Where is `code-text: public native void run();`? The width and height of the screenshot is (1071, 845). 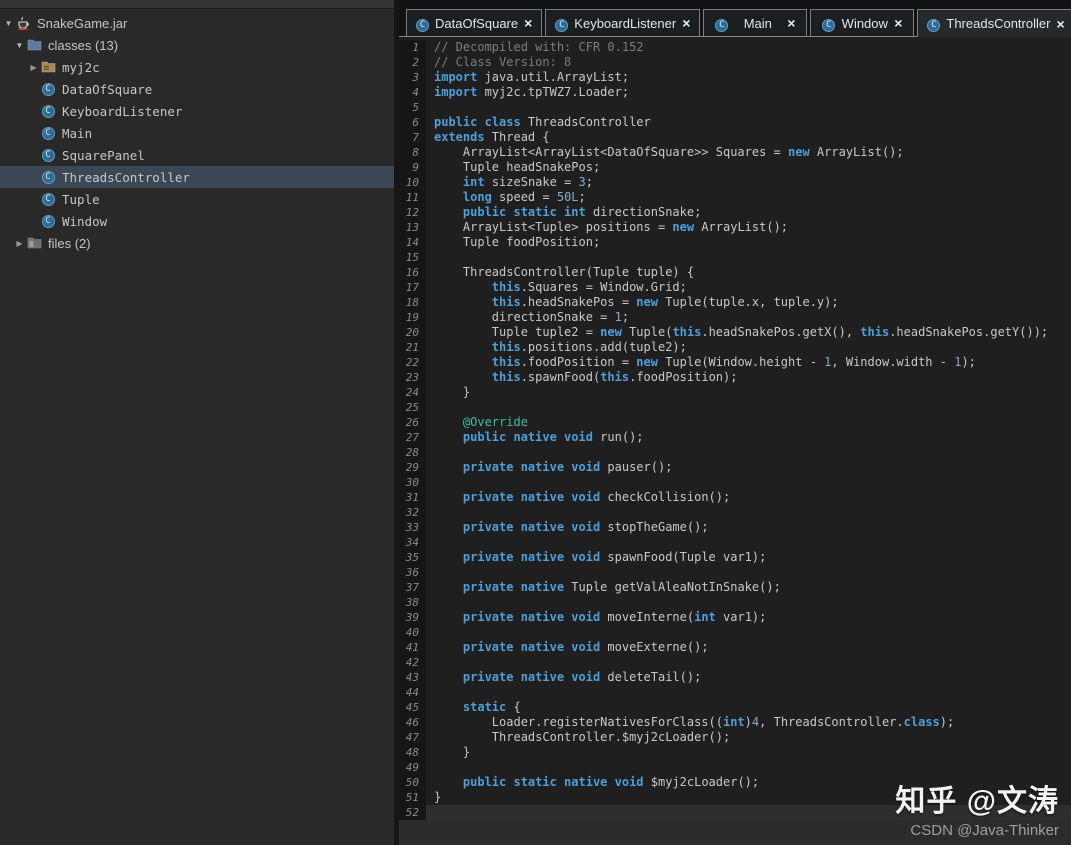 code-text: public native void run(); is located at coordinates (553, 437).